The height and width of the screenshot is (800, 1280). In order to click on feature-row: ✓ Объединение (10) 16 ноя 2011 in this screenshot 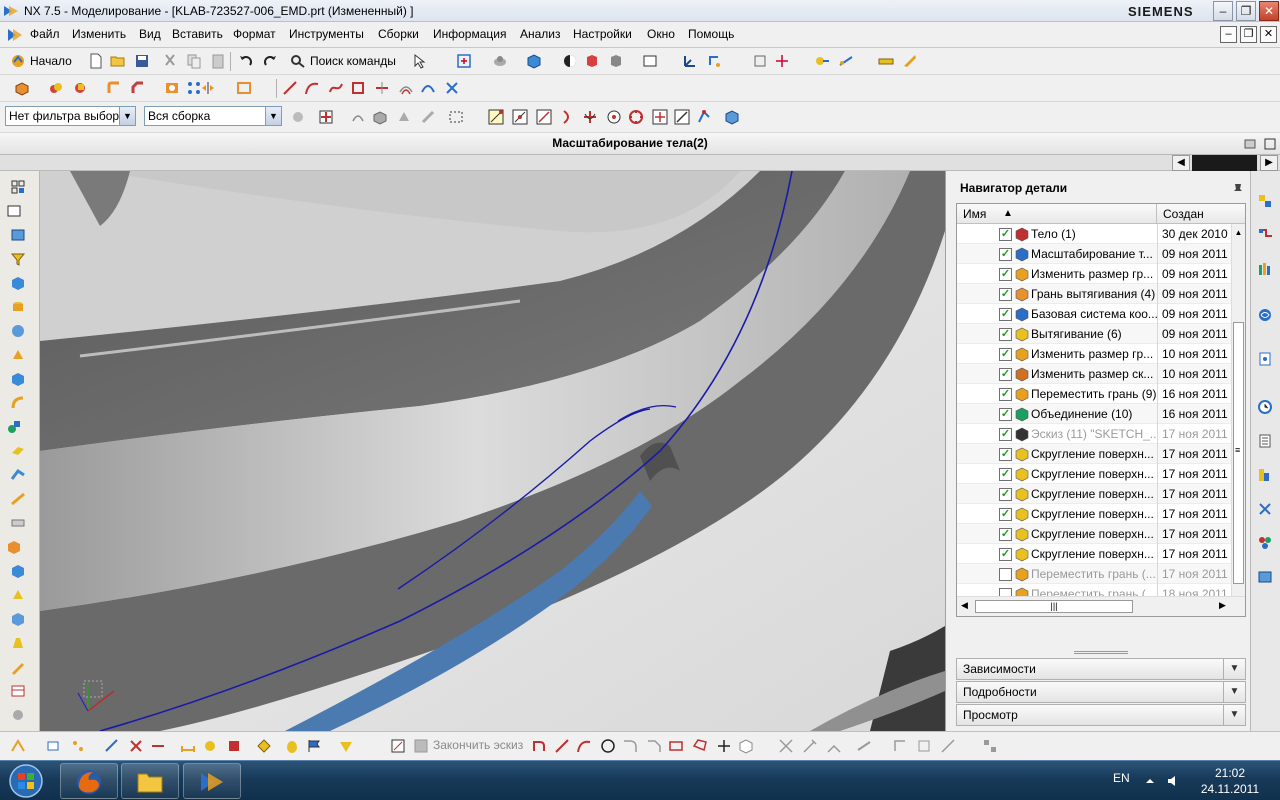, I will do `click(1094, 414)`.